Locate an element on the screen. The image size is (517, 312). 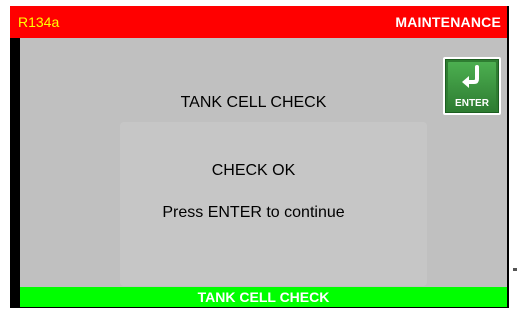
enter-button: ENTER is located at coordinates (472, 86).